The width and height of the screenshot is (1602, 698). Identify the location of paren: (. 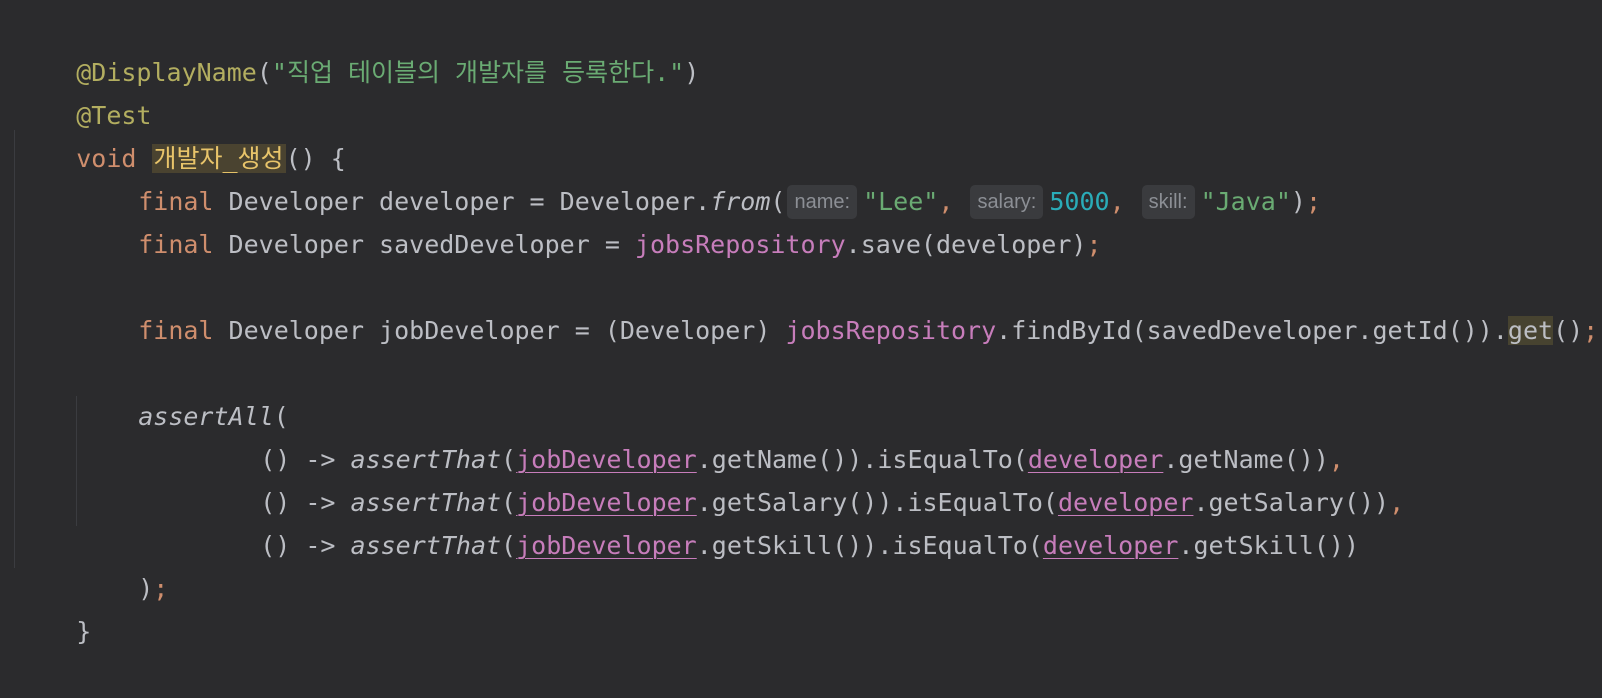
(264, 72).